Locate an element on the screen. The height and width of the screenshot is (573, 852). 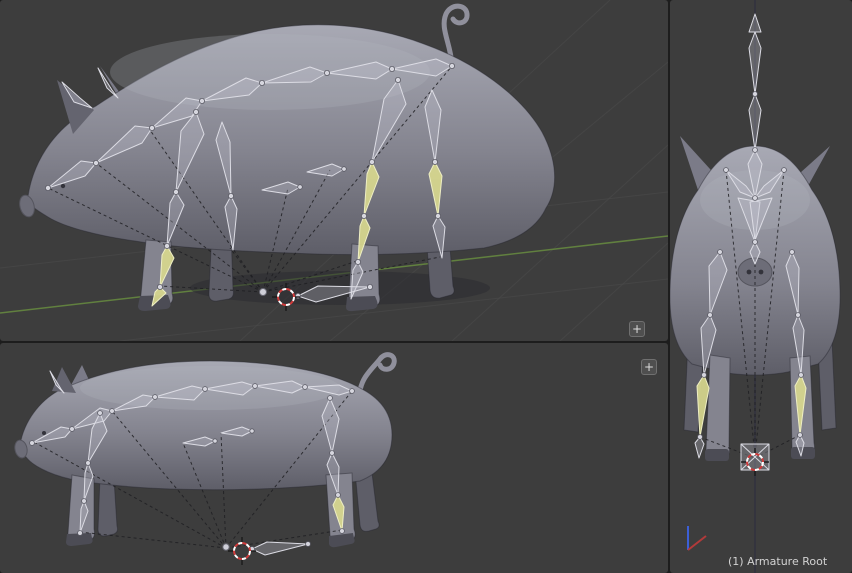
orientation-gizmo is located at coordinates (697, 538).